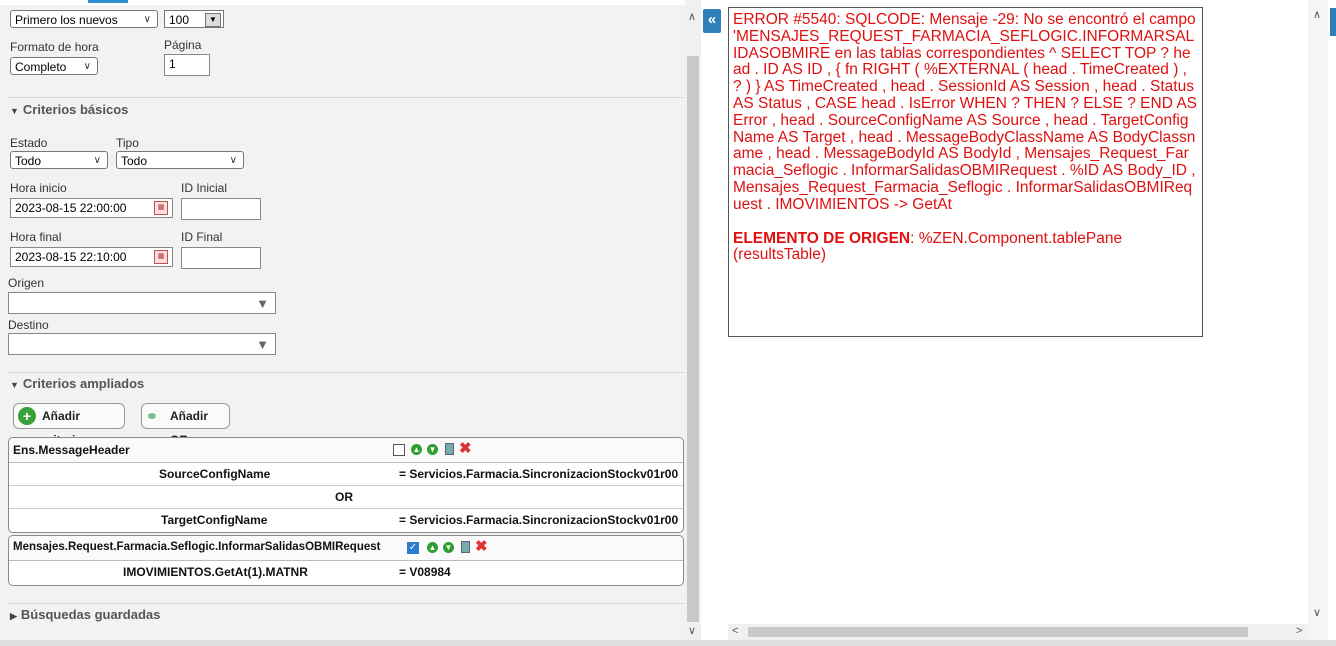 The height and width of the screenshot is (646, 1336). I want to click on end-time-label: Hora final, so click(36, 237).